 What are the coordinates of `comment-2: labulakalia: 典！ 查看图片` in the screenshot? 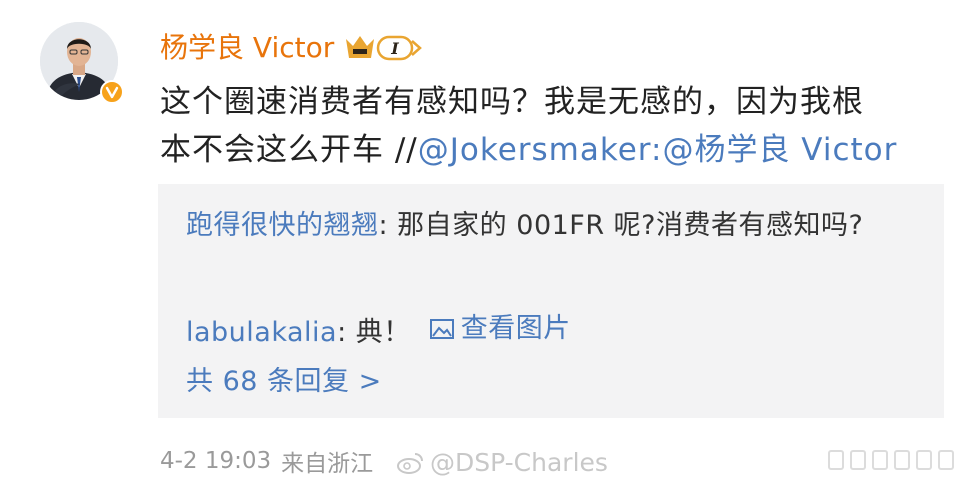 It's located at (378, 331).